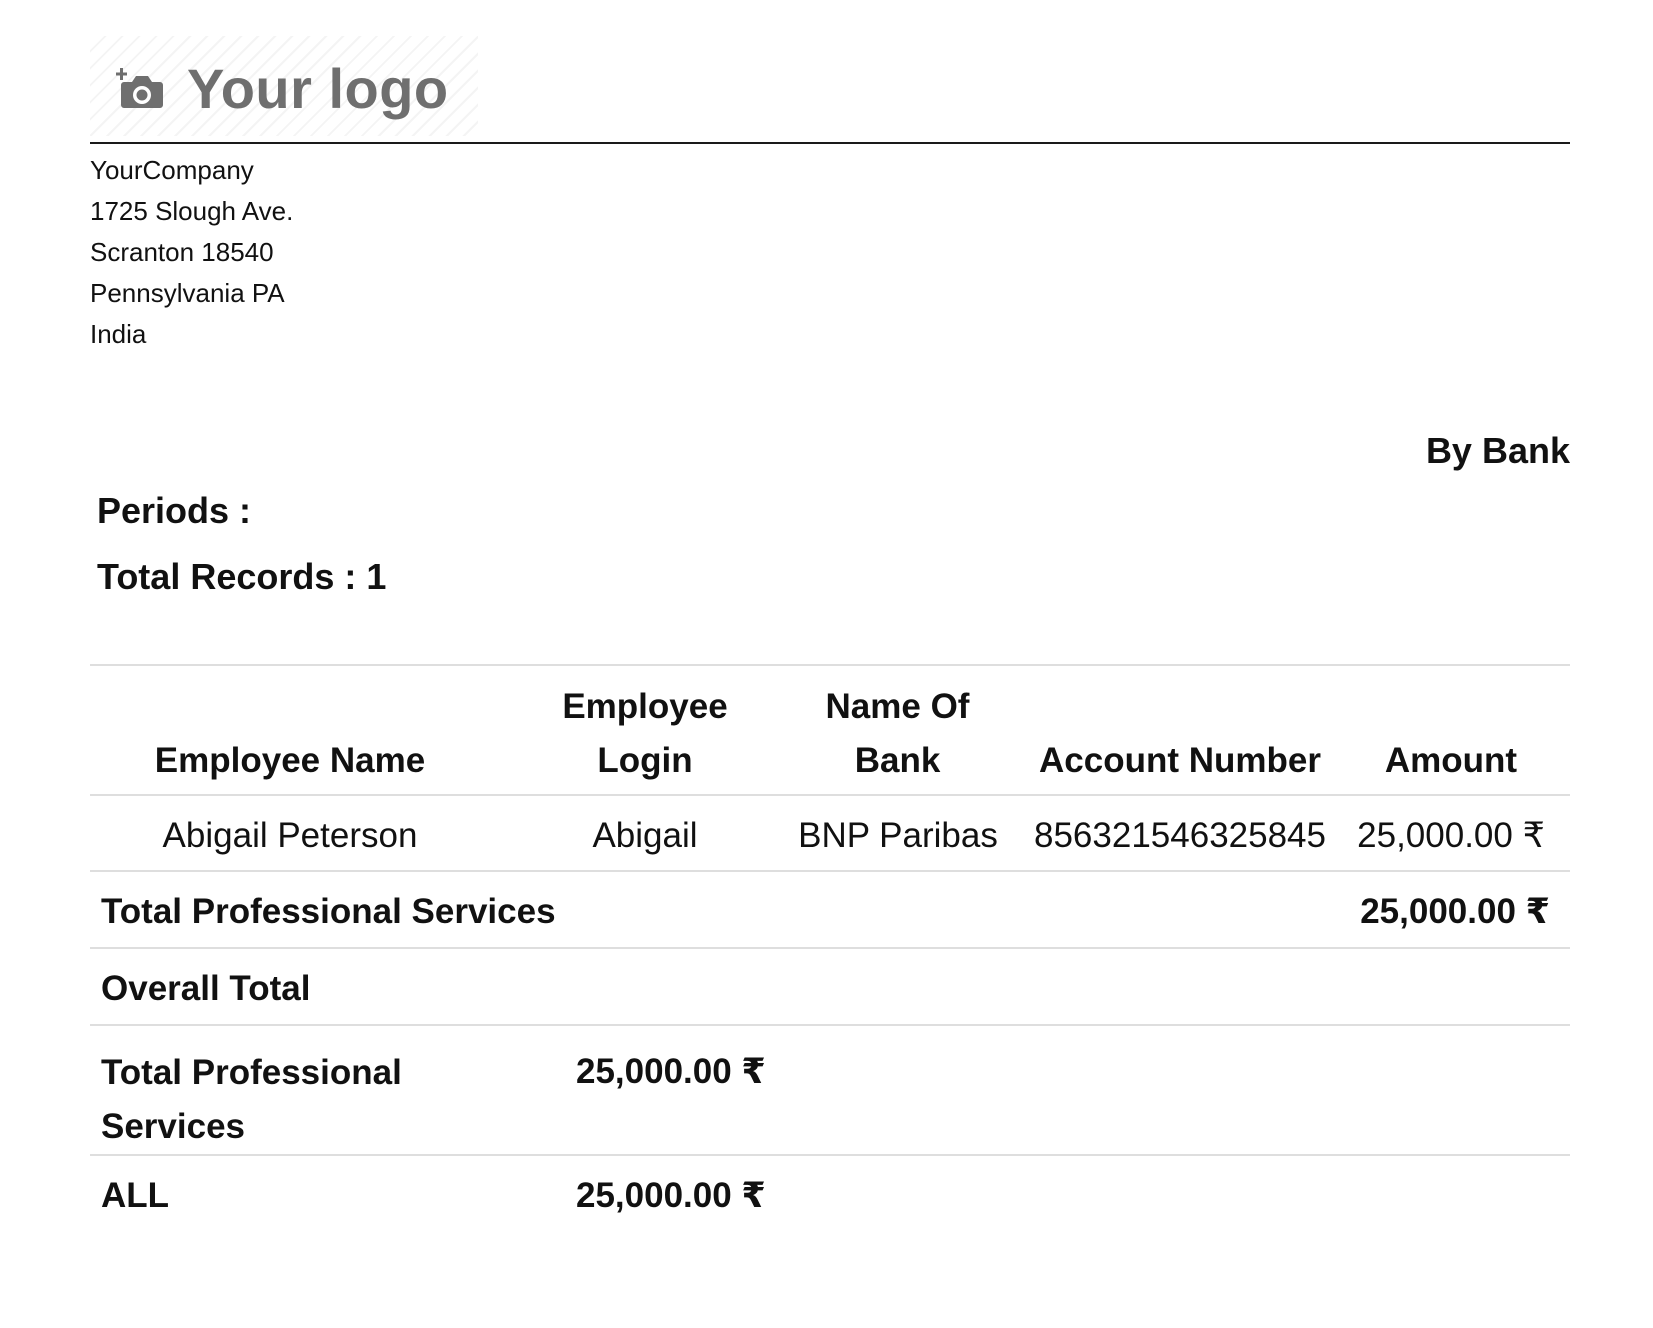 The width and height of the screenshot is (1653, 1328). What do you see at coordinates (645, 760) in the screenshot?
I see `col-header-employee-login-line2: Login` at bounding box center [645, 760].